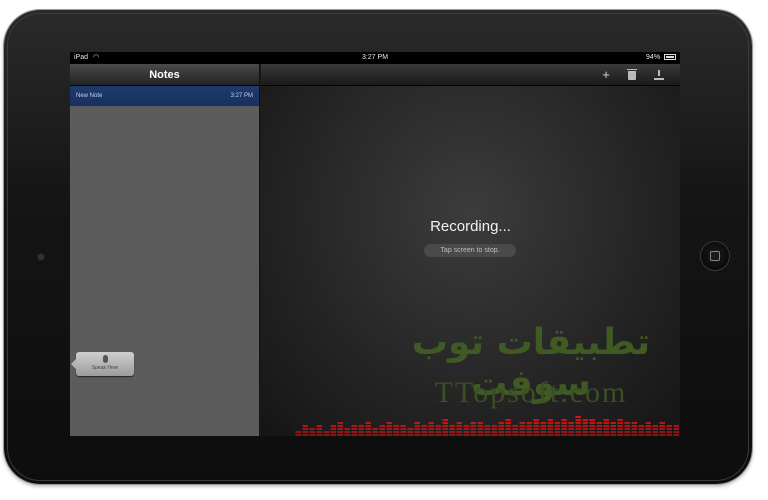 The height and width of the screenshot is (500, 768). Describe the element at coordinates (102, 364) in the screenshot. I see `speak-here-button: Speak Here` at that location.